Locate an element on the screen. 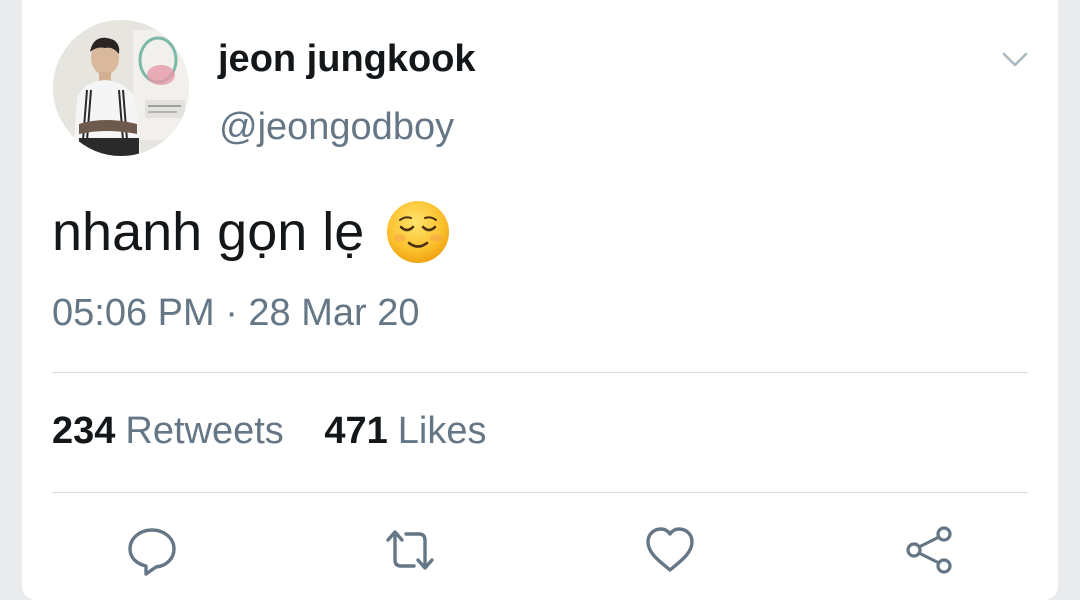 Image resolution: width=1080 pixels, height=600 pixels. tweet-timestamp: 05:06 PM · 28 Mar 20 is located at coordinates (236, 313).